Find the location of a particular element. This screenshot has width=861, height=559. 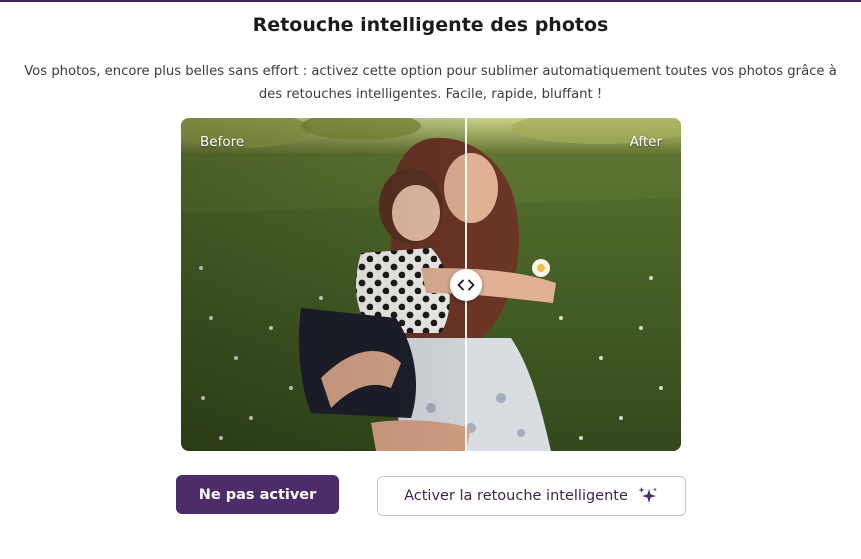

activate-smart-retouch-button: Activer la retouche intelligente is located at coordinates (531, 496).